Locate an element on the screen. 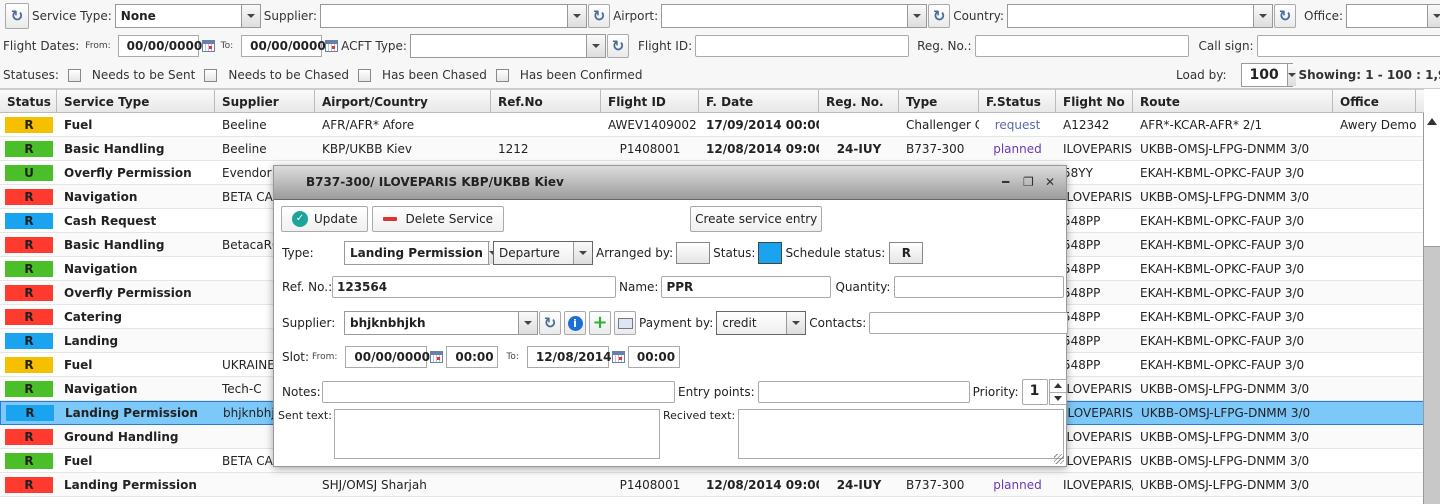  name-input: PPR is located at coordinates (746, 287).